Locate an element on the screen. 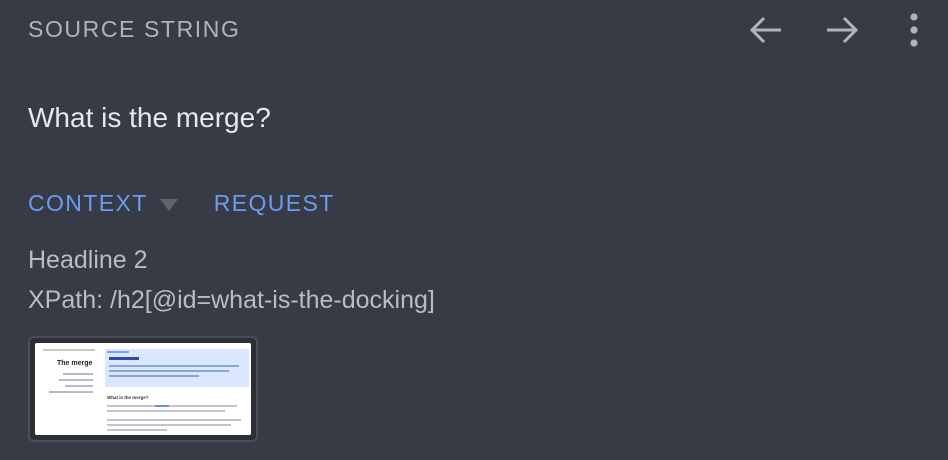 The image size is (948, 460). section-title: SOURCE STRING is located at coordinates (134, 29).